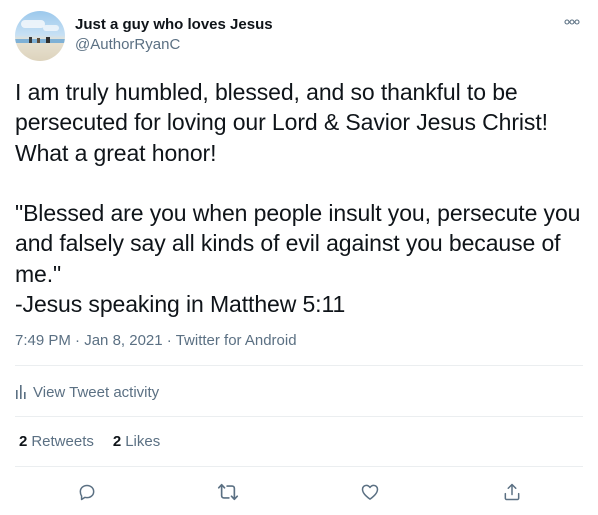 The image size is (598, 515). What do you see at coordinates (299, 36) in the screenshot?
I see `tweet-header: Just a guy who loves Jesus @AuthorRyanC` at bounding box center [299, 36].